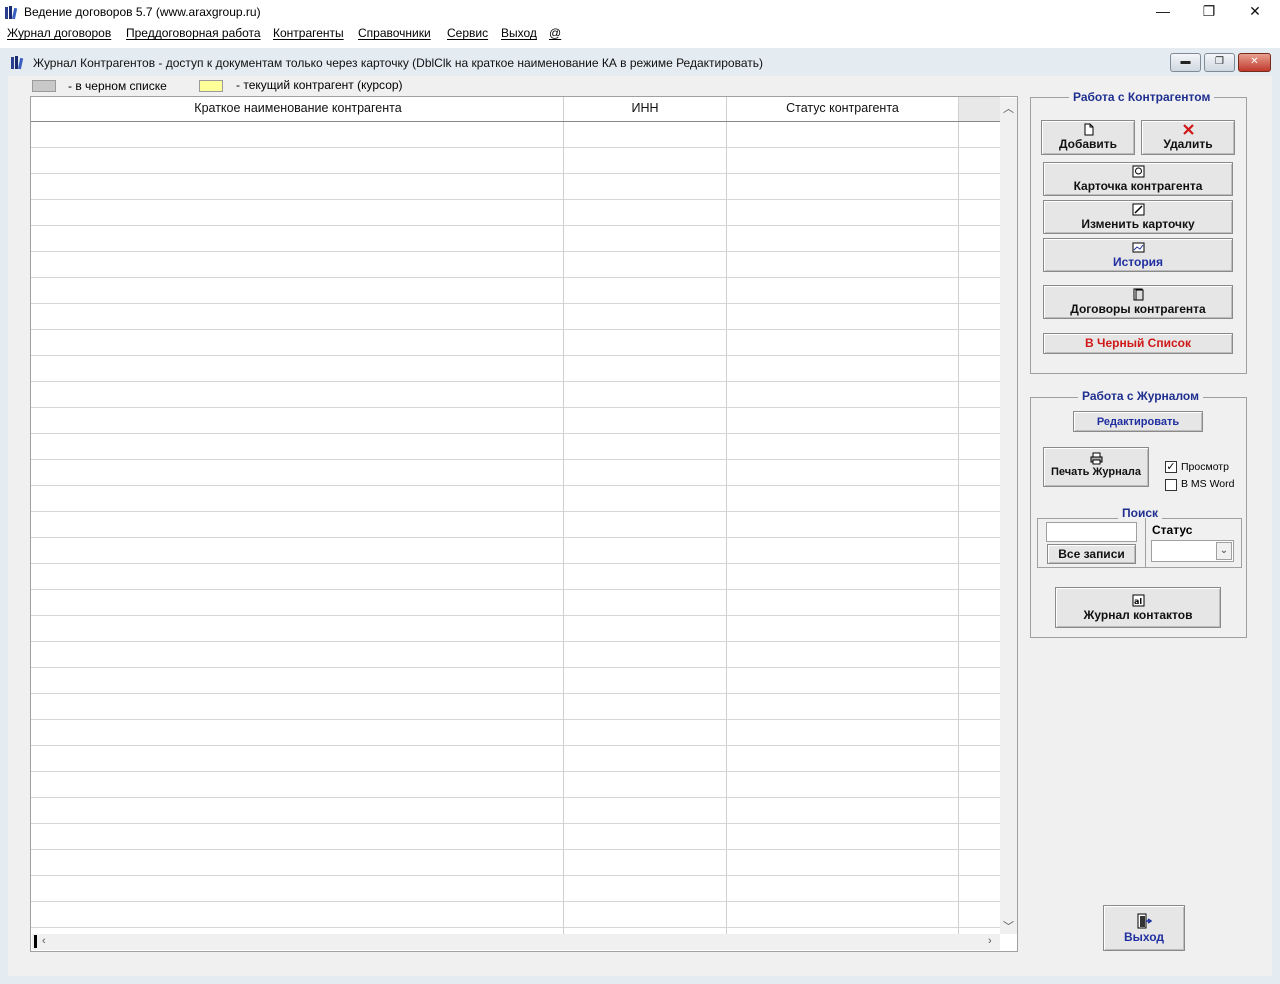 This screenshot has height=984, width=1280. Describe the element at coordinates (1096, 472) in the screenshot. I see `print-journal-label: Печать Журнала` at that location.